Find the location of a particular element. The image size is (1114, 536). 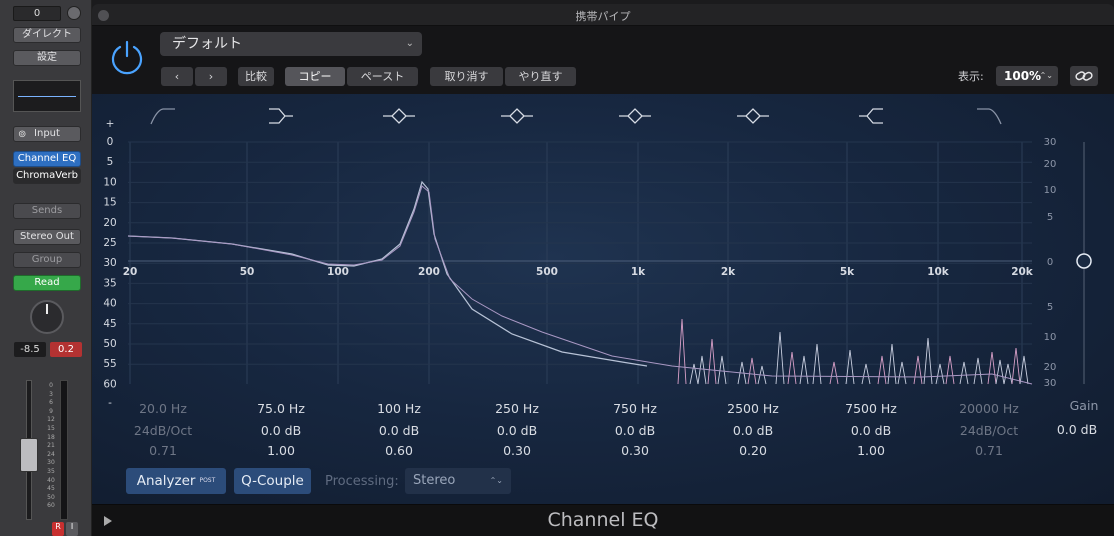

gain-label: Gain is located at coordinates (1084, 405).